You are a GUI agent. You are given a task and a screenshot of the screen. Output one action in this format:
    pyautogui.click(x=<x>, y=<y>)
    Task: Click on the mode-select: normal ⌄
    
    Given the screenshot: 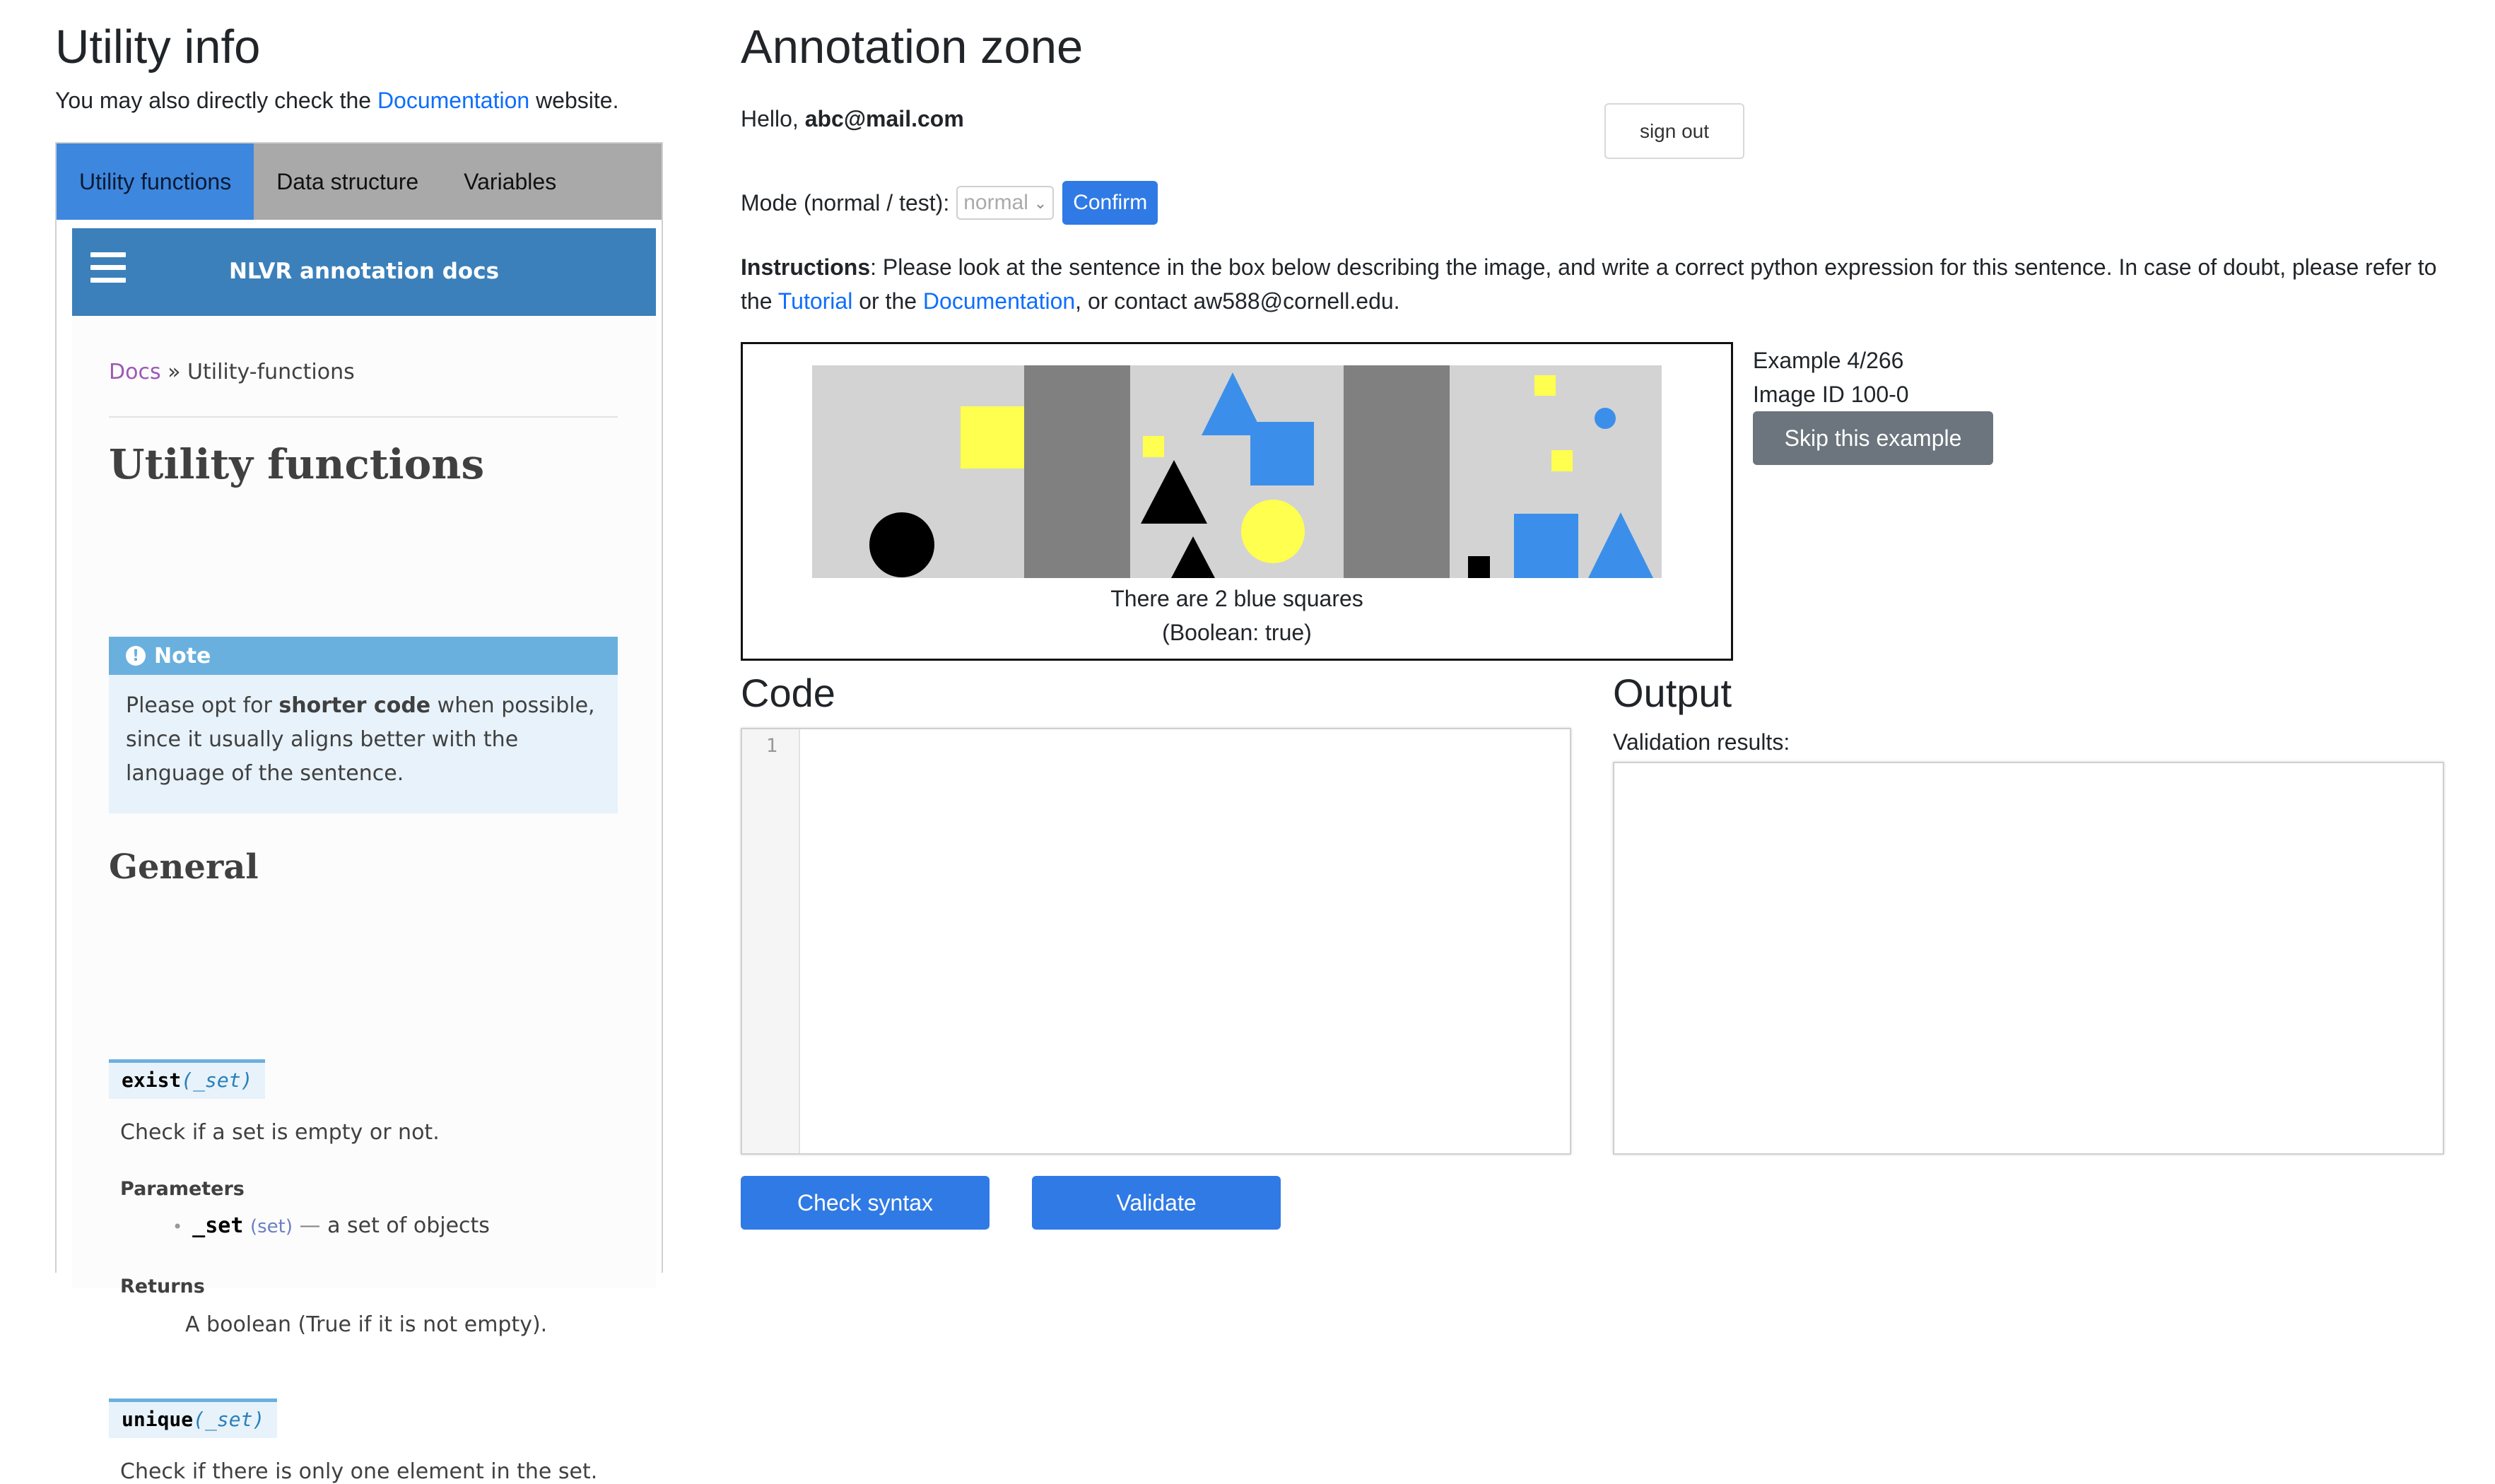 What is the action you would take?
    pyautogui.click(x=1005, y=203)
    